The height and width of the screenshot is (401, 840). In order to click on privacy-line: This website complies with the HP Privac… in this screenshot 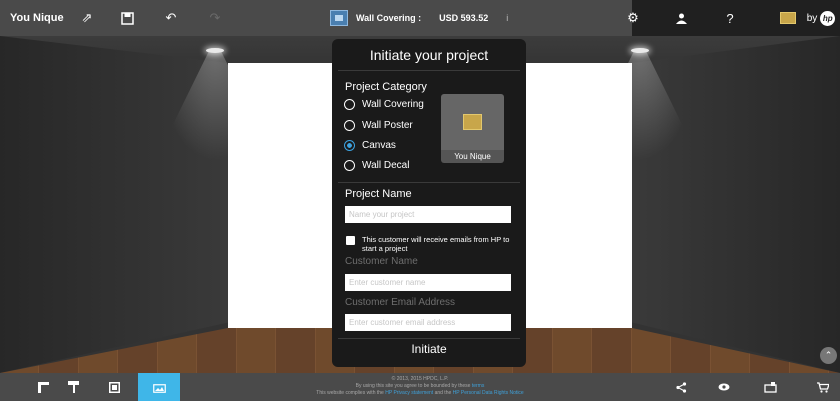, I will do `click(420, 393)`.